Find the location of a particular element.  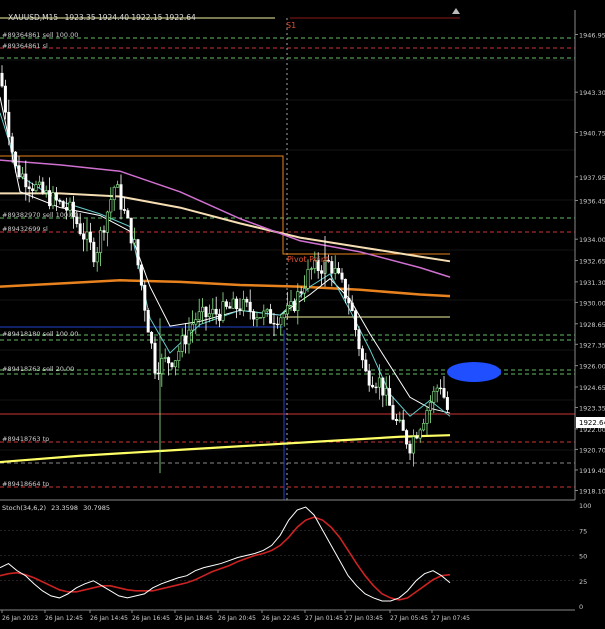

symbol-title: XAUUSD,M15 is located at coordinates (33, 17).